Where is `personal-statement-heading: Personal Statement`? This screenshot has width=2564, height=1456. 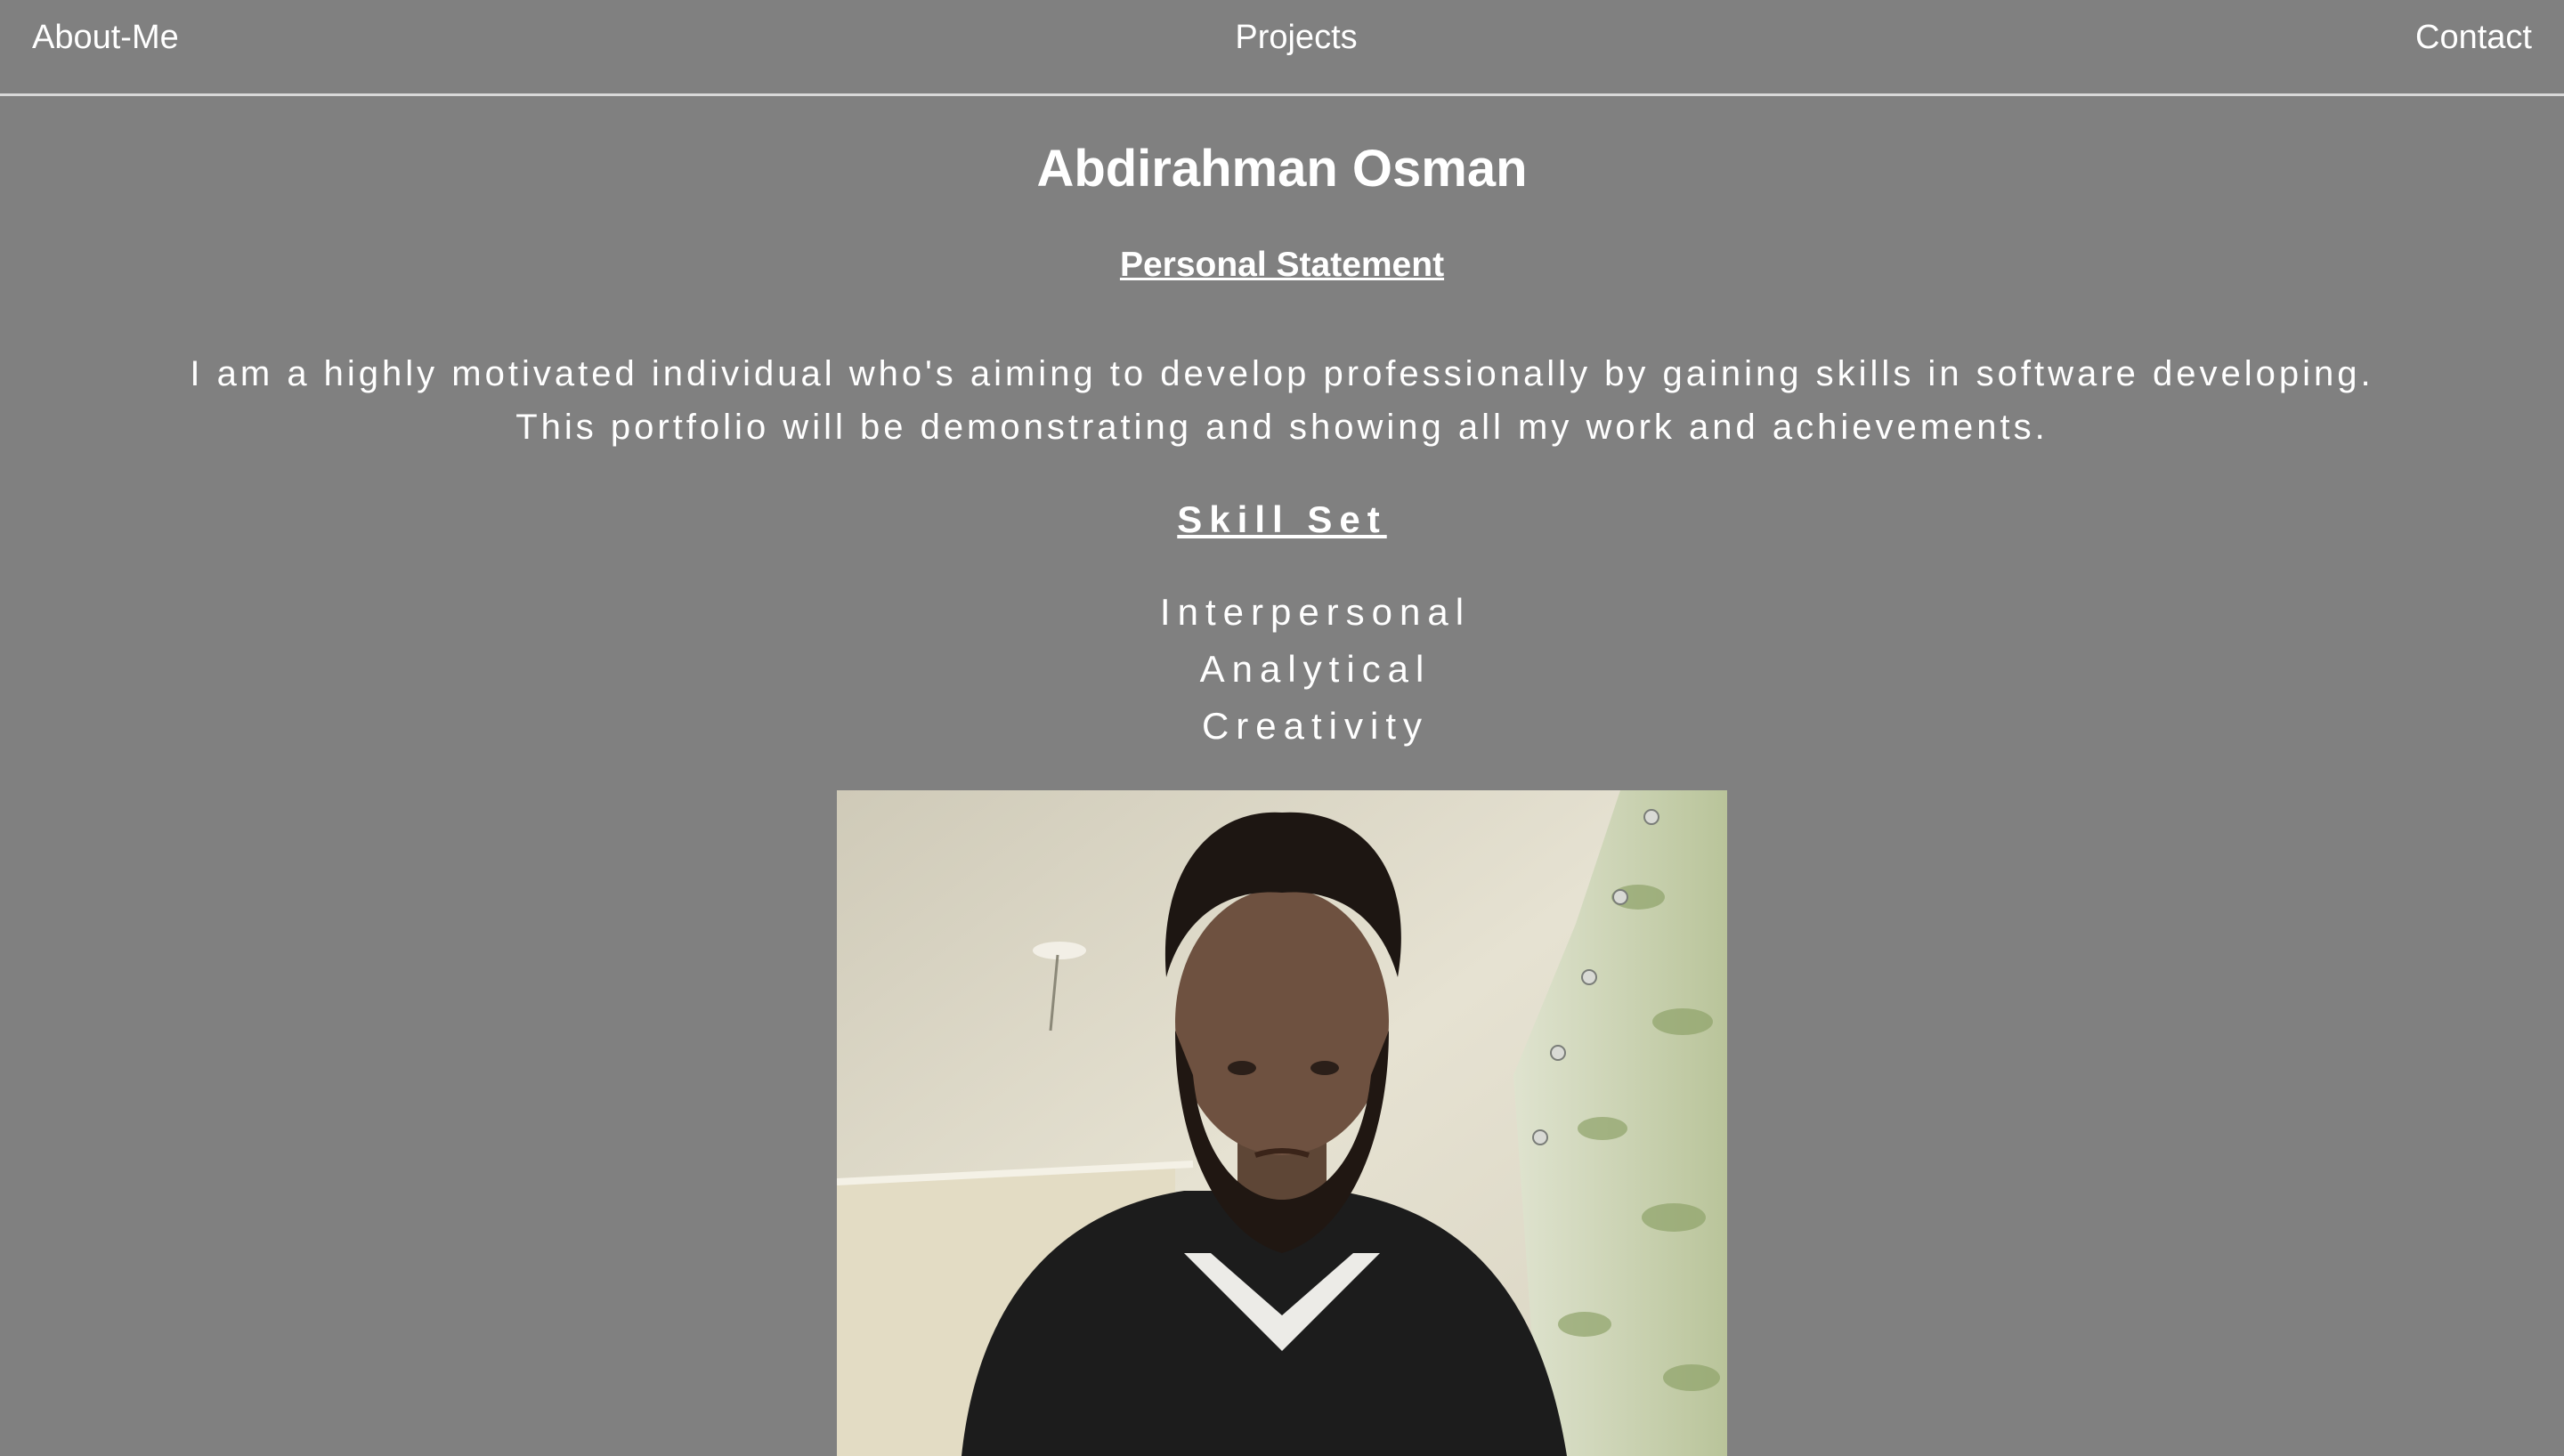
personal-statement-heading: Personal Statement is located at coordinates (1282, 265).